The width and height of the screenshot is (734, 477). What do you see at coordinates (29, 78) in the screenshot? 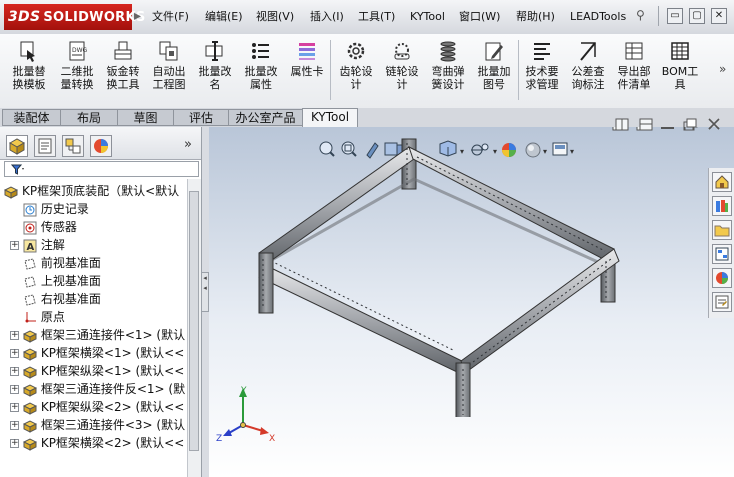
I see `tool-label: 批量替 换模板` at bounding box center [29, 78].